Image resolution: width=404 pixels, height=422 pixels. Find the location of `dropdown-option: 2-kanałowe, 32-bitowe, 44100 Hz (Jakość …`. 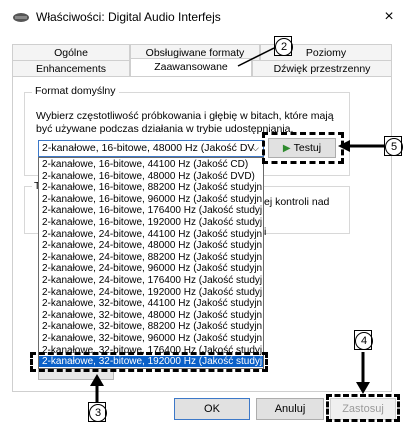

dropdown-option: 2-kanałowe, 32-bitowe, 44100 Hz (Jakość … is located at coordinates (151, 303).